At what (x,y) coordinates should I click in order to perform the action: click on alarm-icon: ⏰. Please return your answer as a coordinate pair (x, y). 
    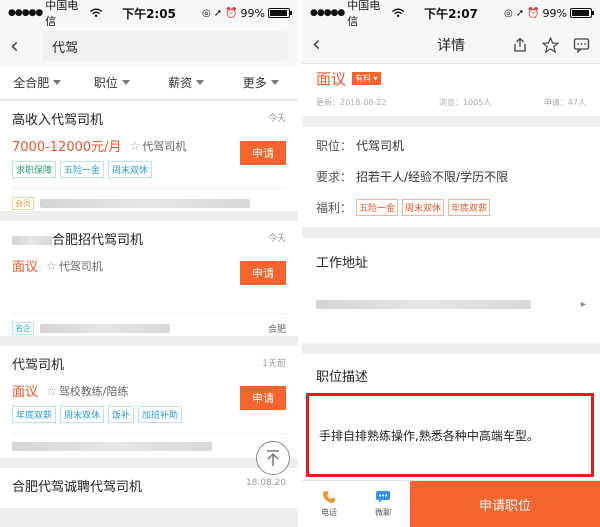
    Looking at the image, I should click on (533, 13).